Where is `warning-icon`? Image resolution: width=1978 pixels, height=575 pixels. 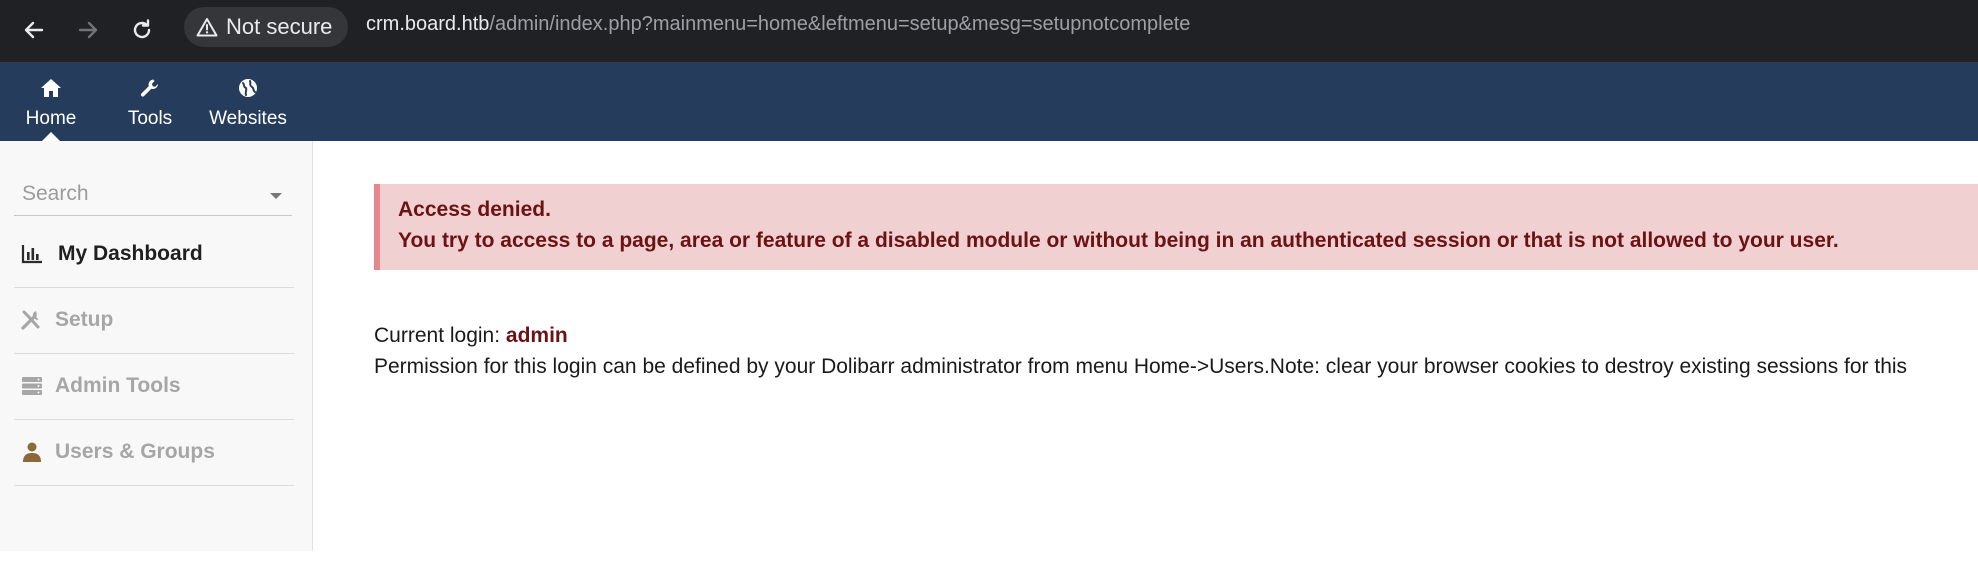
warning-icon is located at coordinates (207, 27).